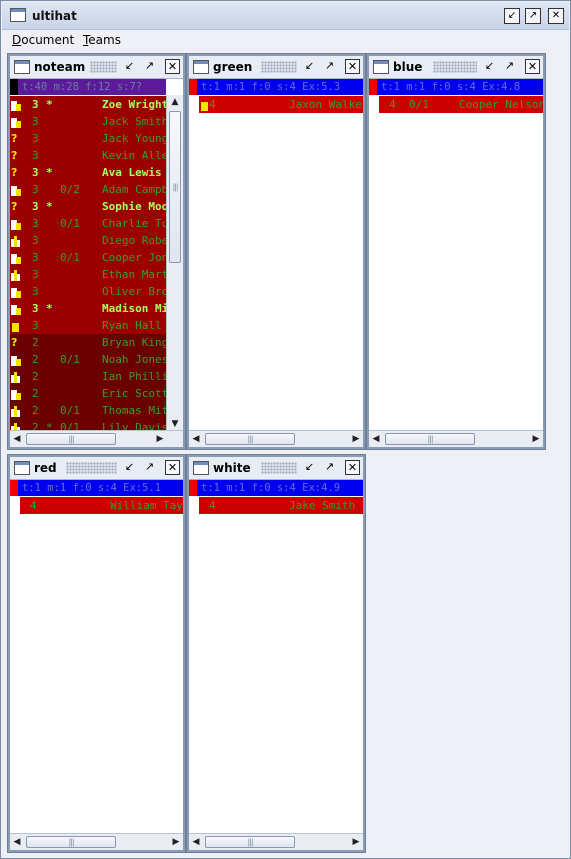  What do you see at coordinates (276, 468) in the screenshot?
I see `team-frame-title-bar: white ↙ ↗ ✕` at bounding box center [276, 468].